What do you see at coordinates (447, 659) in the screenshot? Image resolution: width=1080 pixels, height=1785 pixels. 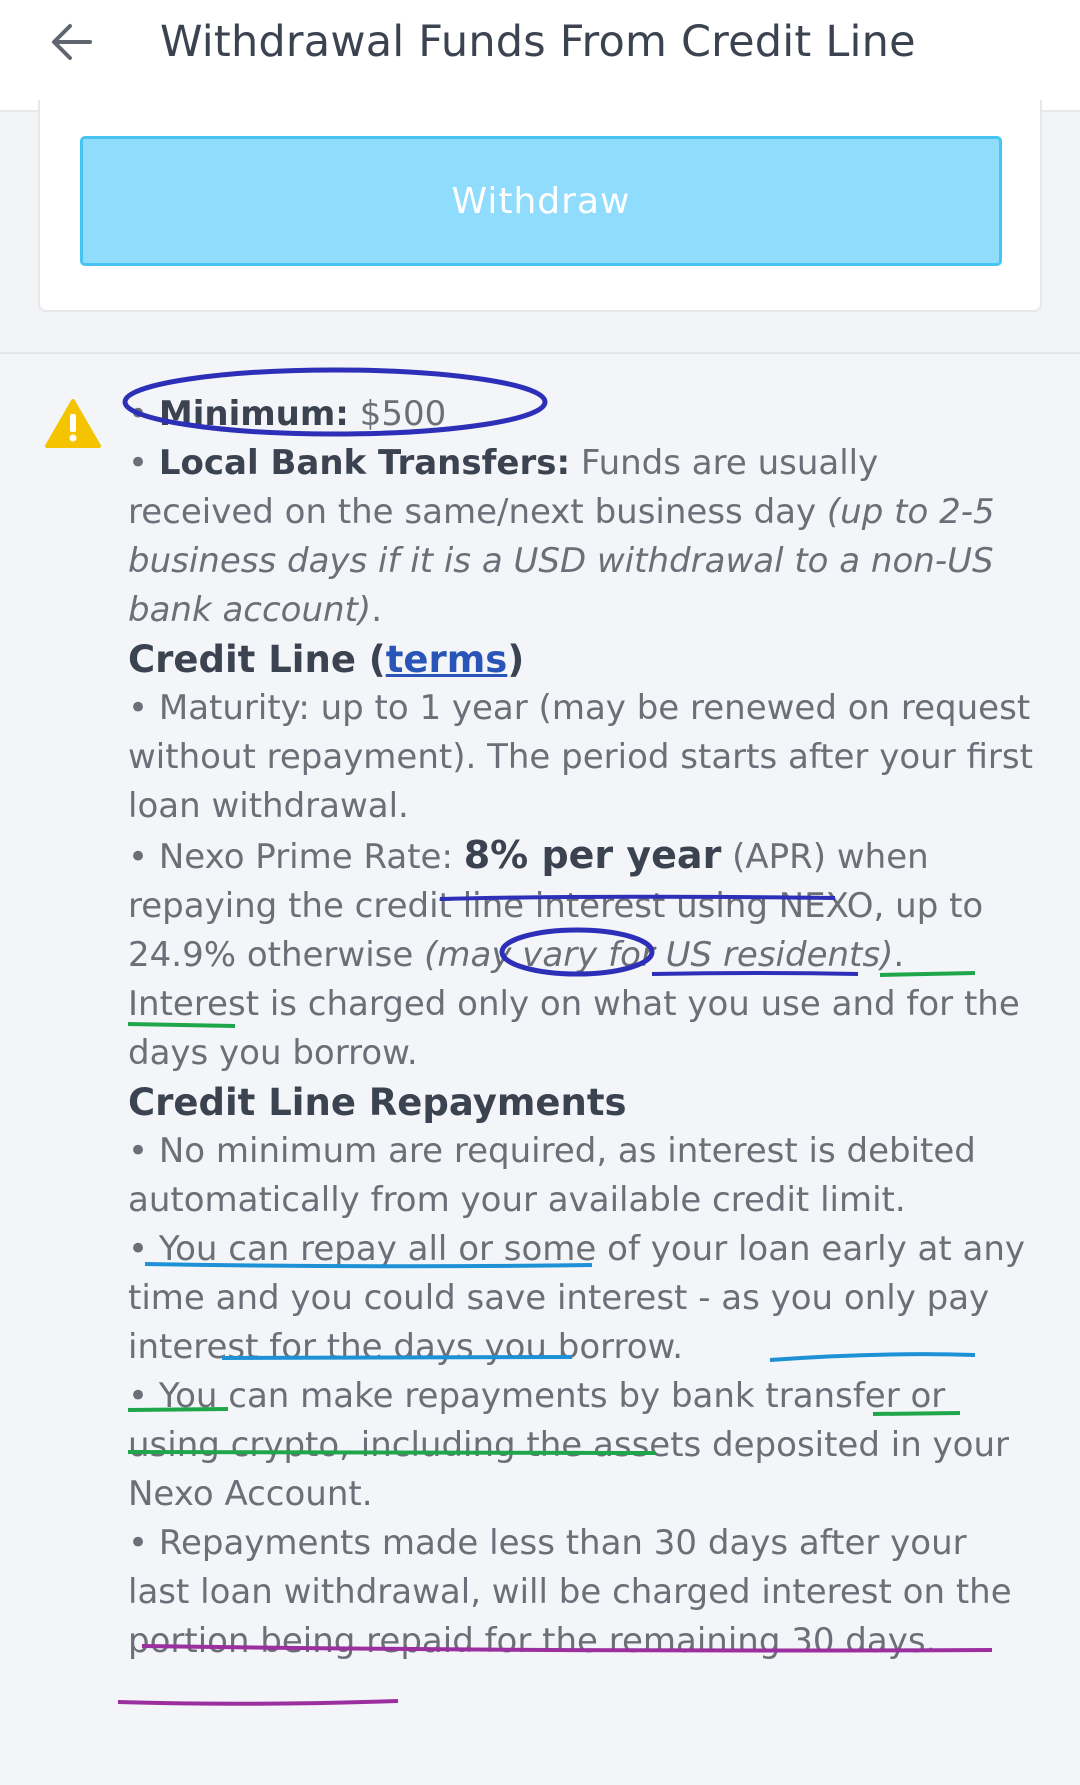 I see `terms-link: terms` at bounding box center [447, 659].